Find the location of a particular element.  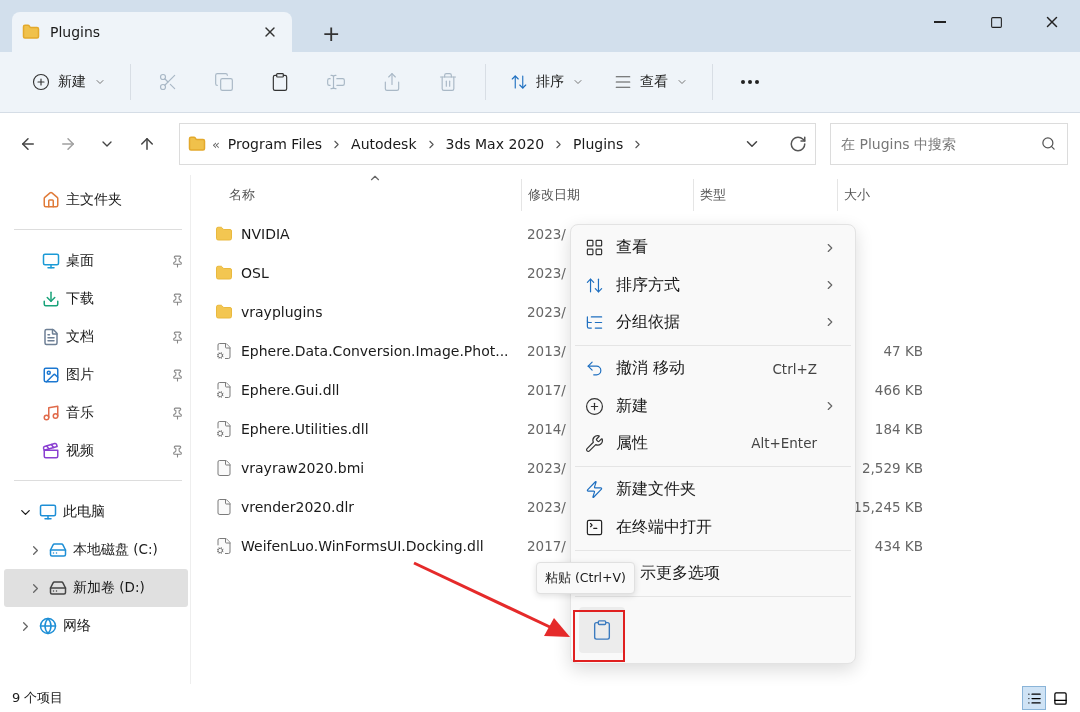

sort-icon is located at coordinates (594, 285).